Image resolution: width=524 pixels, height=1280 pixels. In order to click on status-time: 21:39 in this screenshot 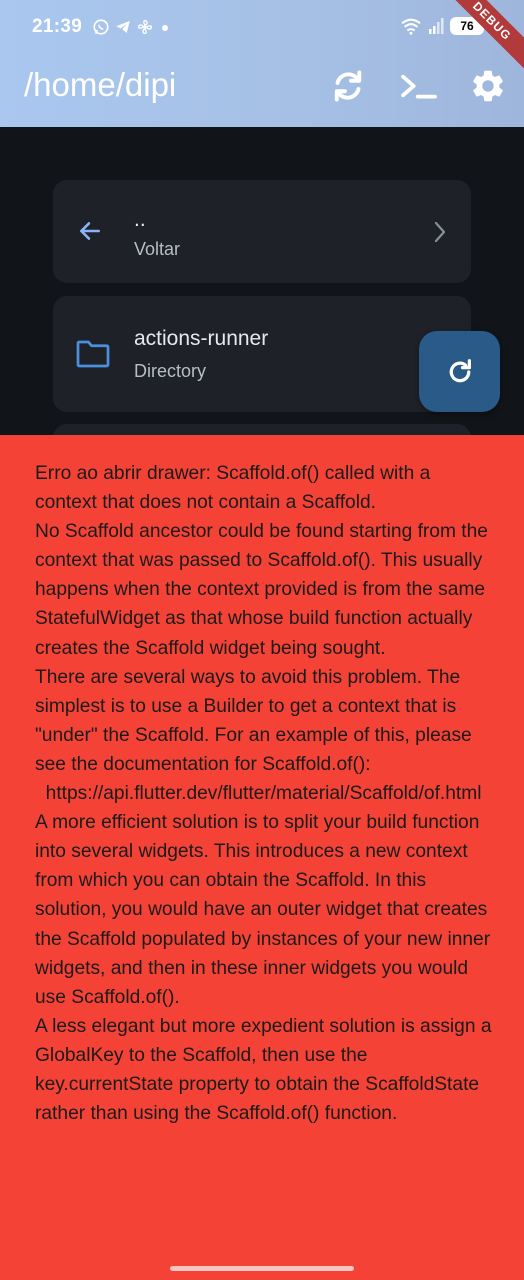, I will do `click(57, 26)`.